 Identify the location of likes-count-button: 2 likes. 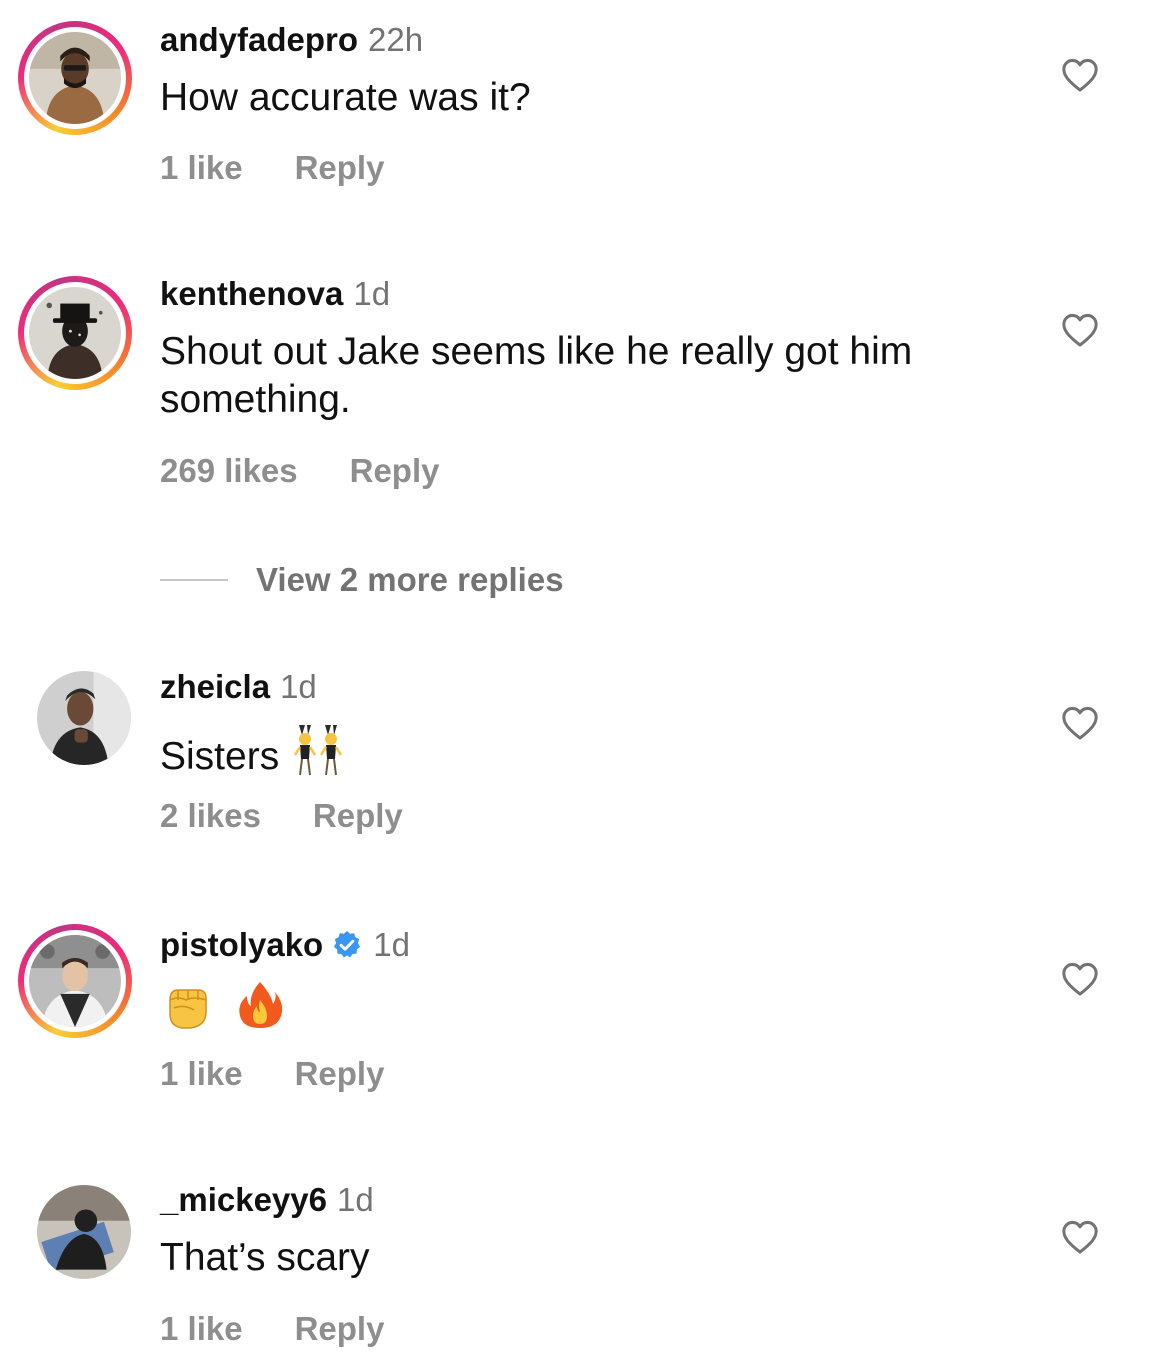
(210, 815).